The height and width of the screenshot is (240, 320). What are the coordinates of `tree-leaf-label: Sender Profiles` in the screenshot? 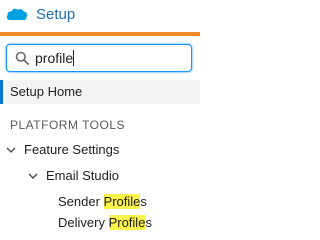 It's located at (102, 202).